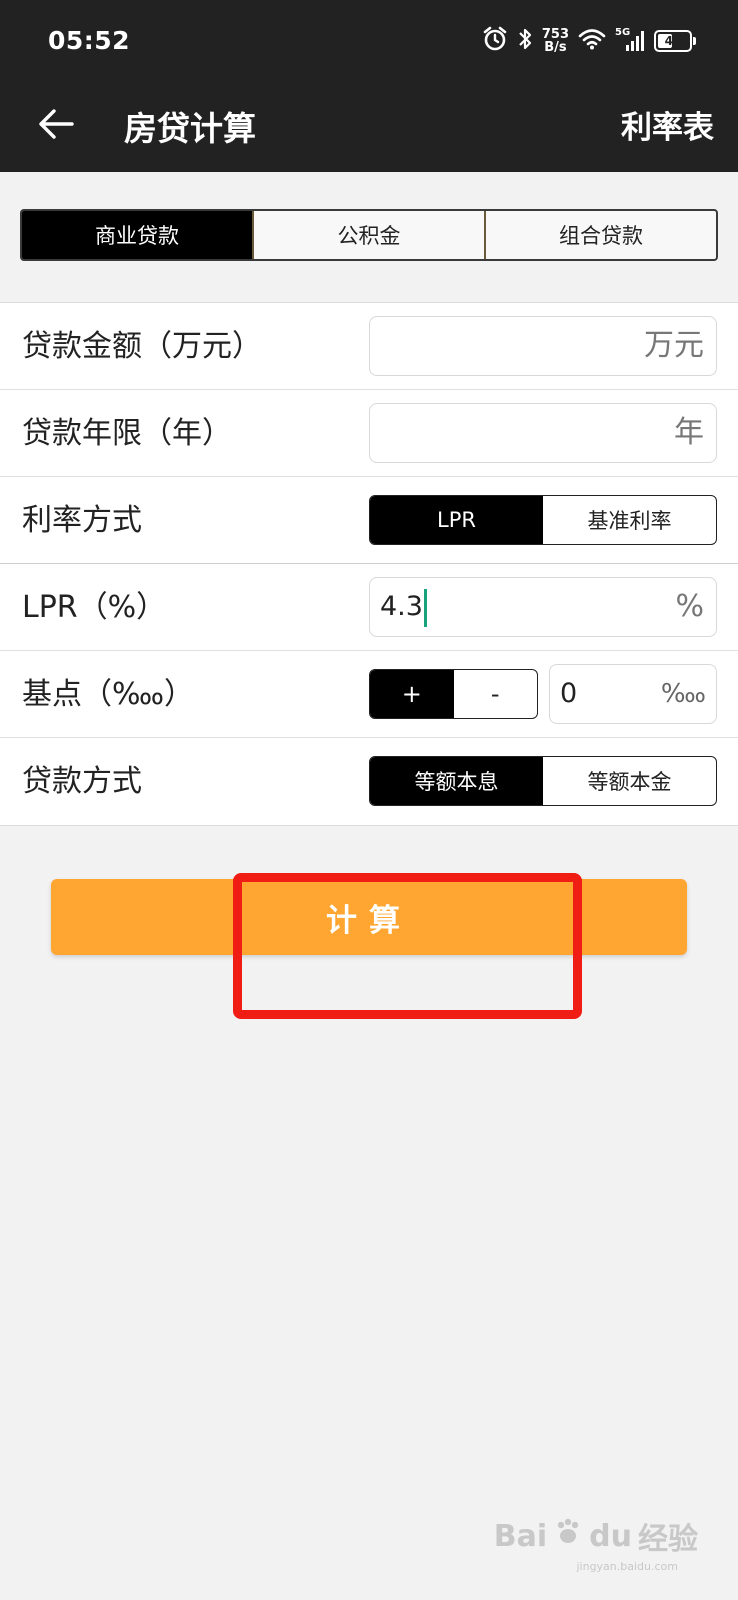  I want to click on cellular-signal-icon: 5G, so click(630, 40).